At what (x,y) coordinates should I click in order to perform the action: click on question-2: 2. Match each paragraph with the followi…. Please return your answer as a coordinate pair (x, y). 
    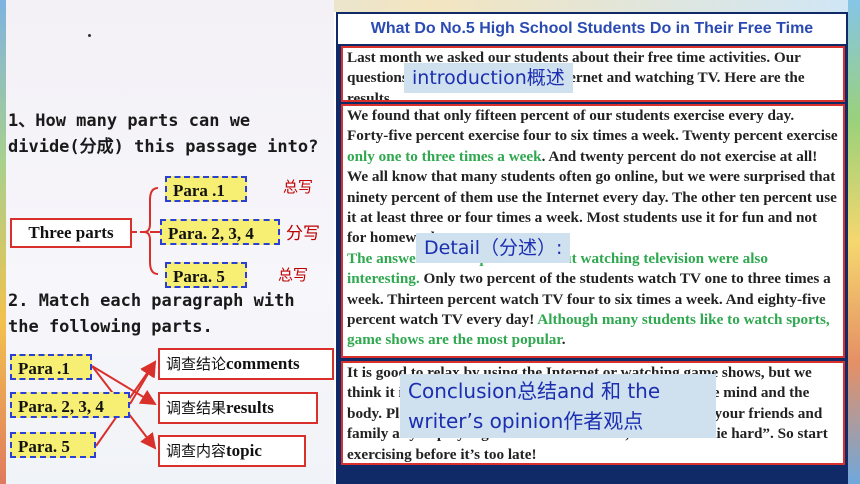
    Looking at the image, I should click on (151, 314).